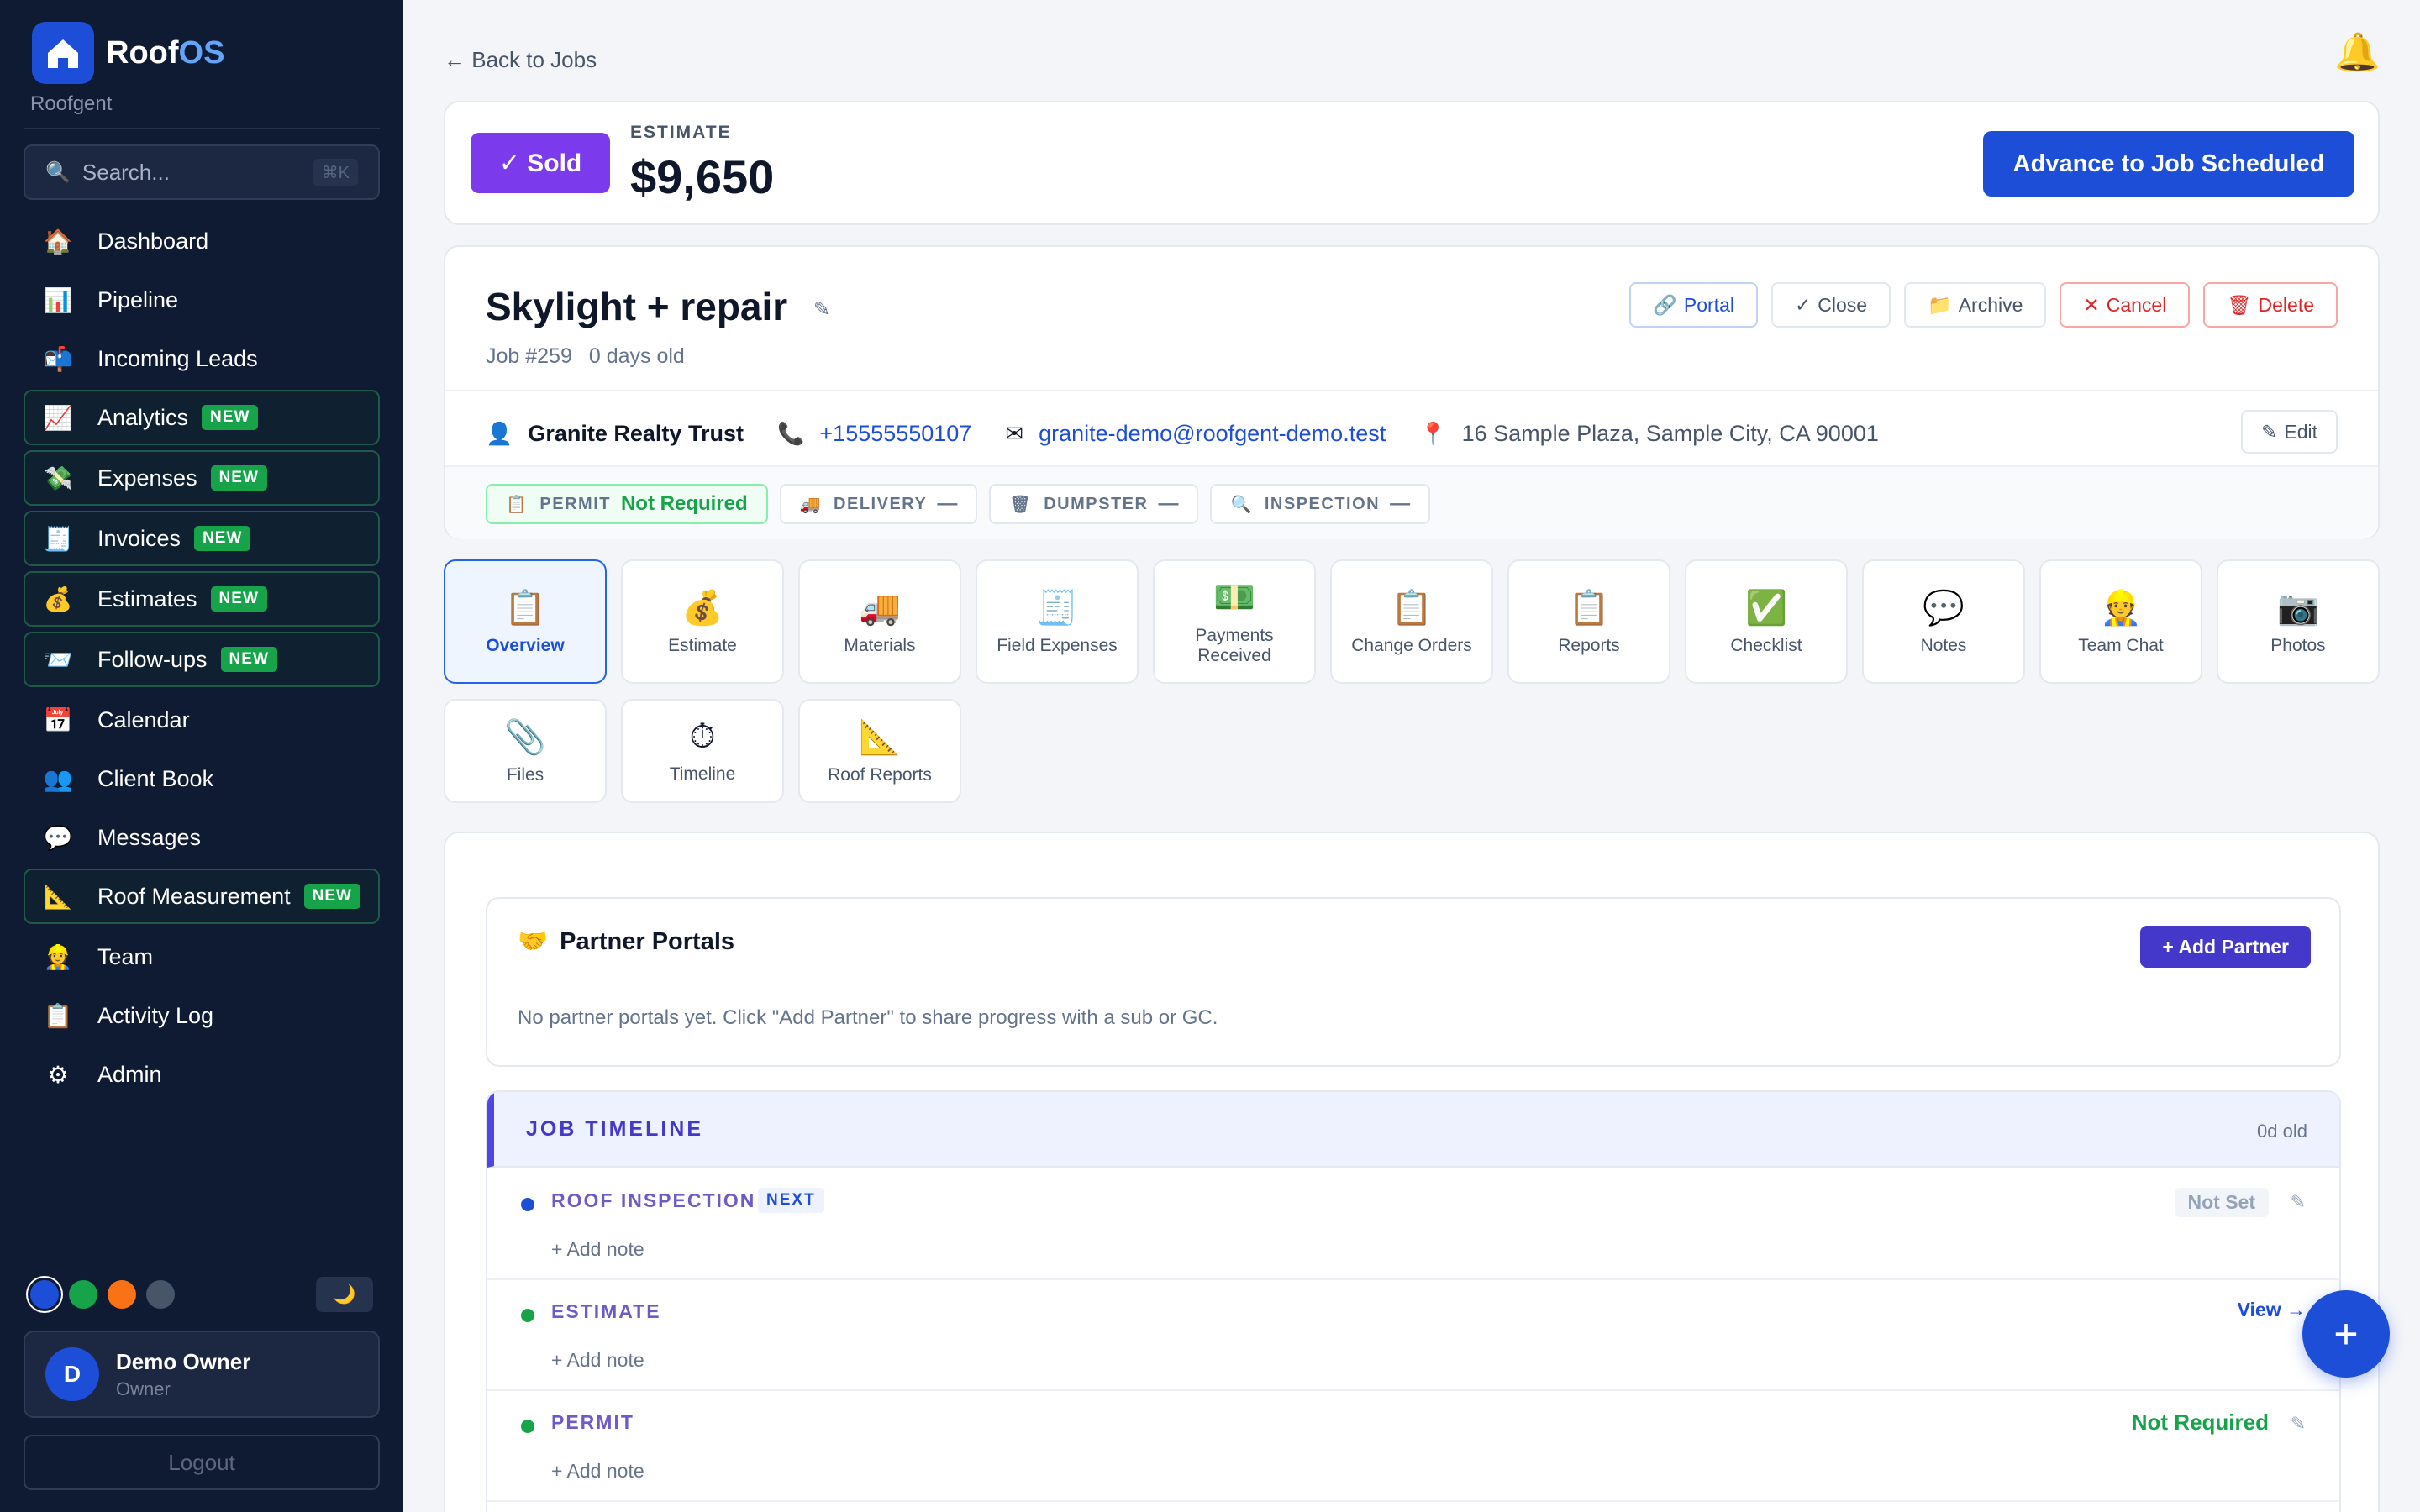 This screenshot has height=1512, width=2420. I want to click on tab-field-expenses: 🧾 Field Expenses, so click(1057, 621).